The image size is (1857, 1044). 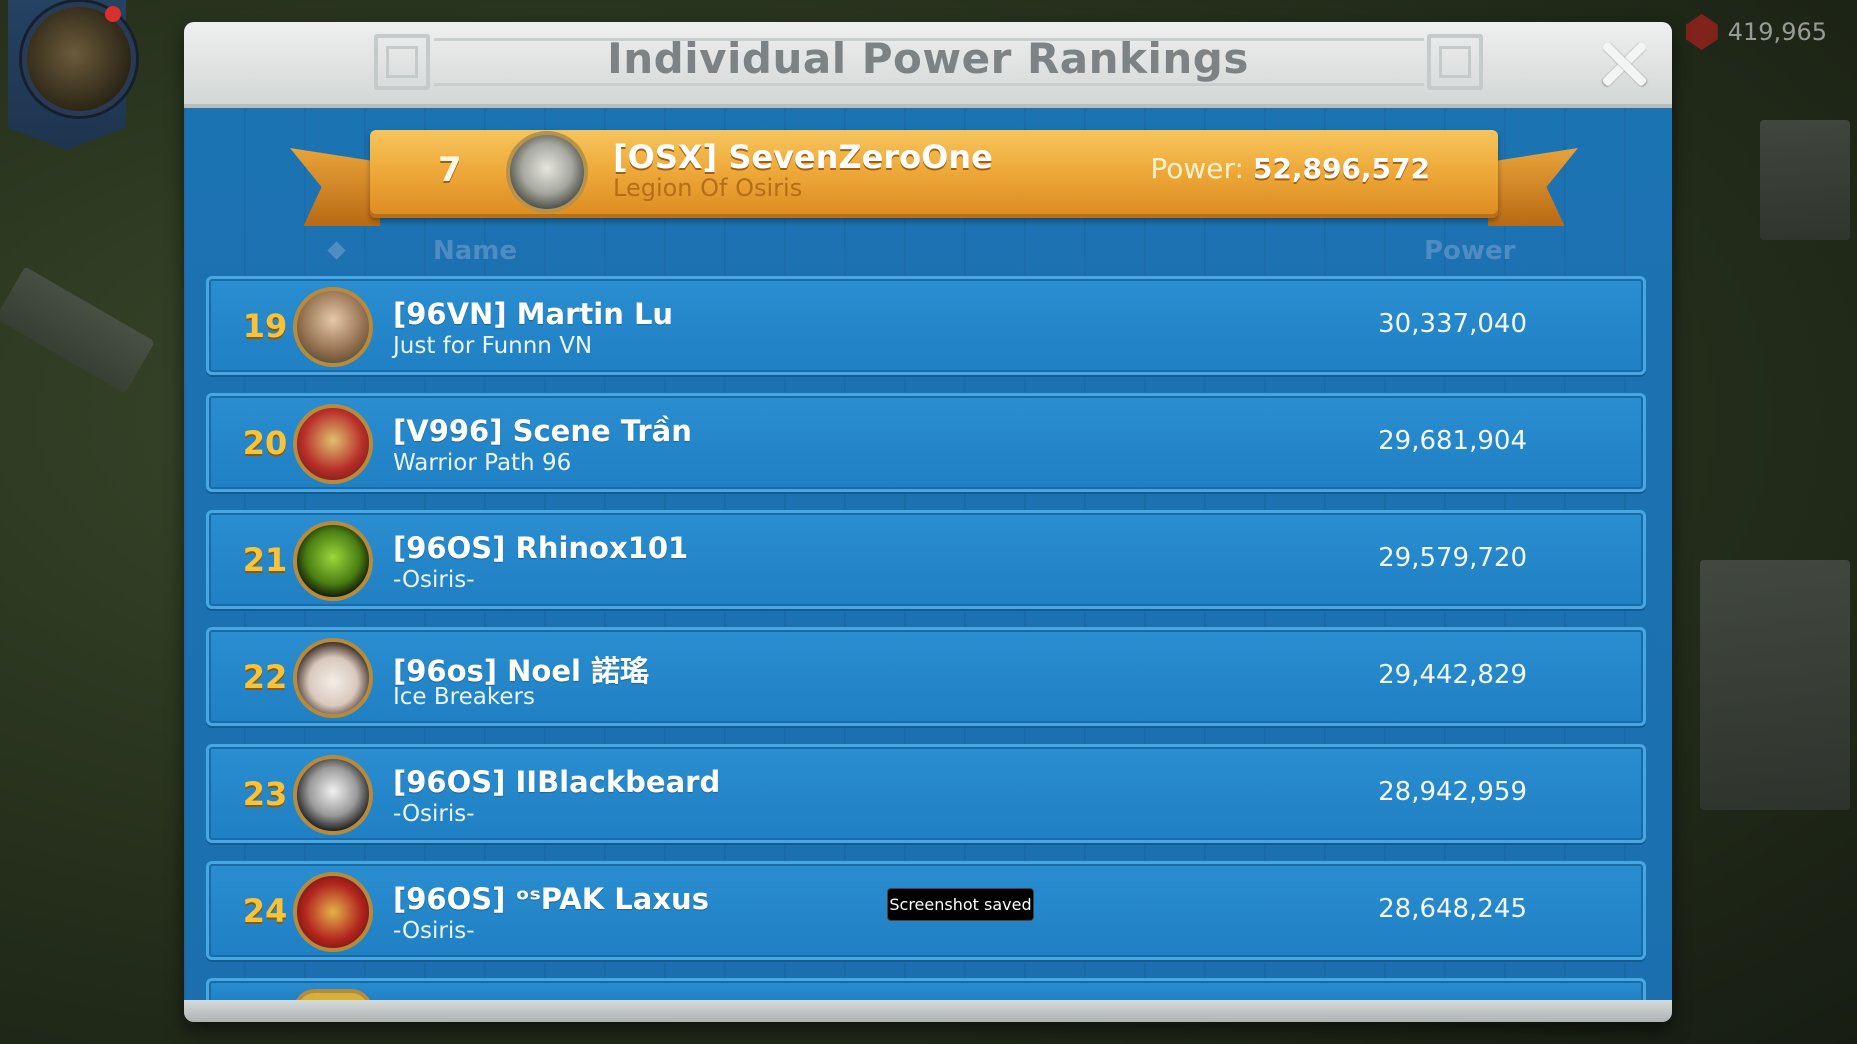 I want to click on my-rank: 7, so click(x=450, y=170).